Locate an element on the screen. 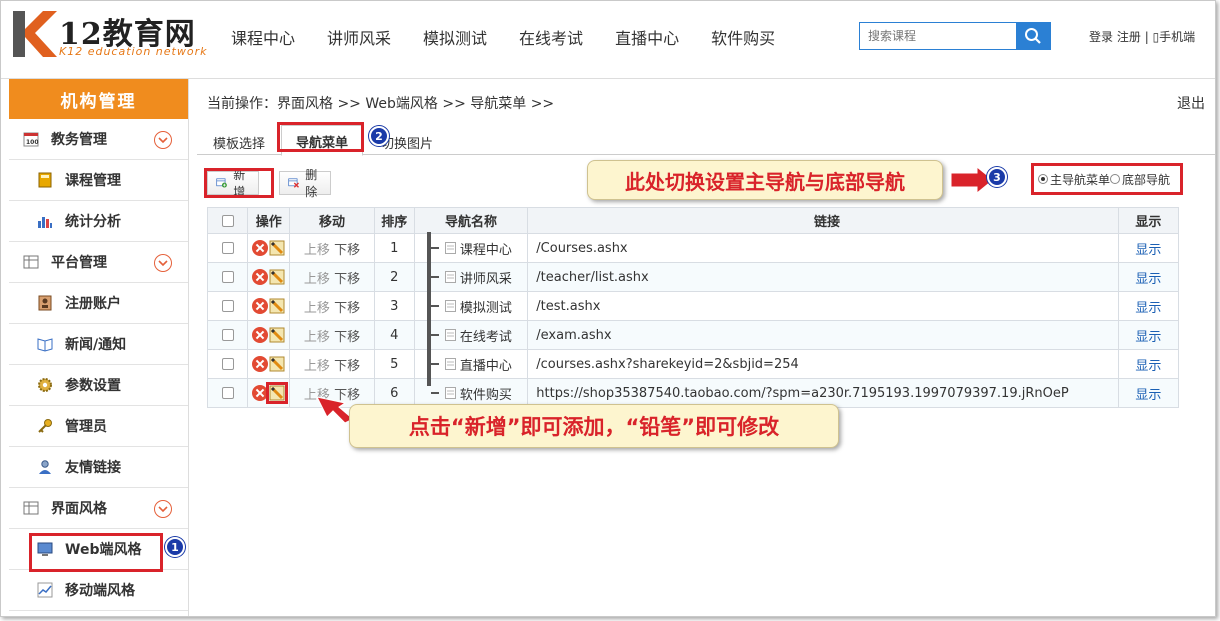 The image size is (1220, 621). sidebar-item-statistics: 统计分析 is located at coordinates (98, 221).